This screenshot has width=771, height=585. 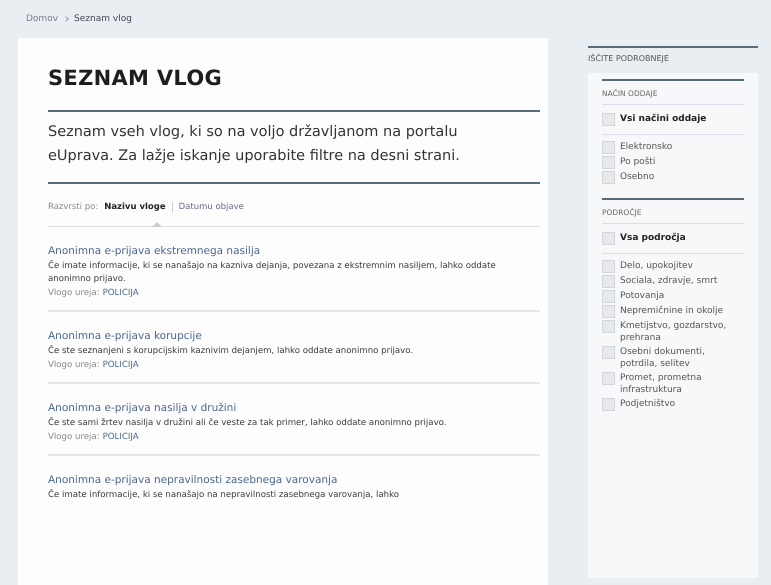 What do you see at coordinates (136, 78) in the screenshot?
I see `page-title: SEZNAM VLOG` at bounding box center [136, 78].